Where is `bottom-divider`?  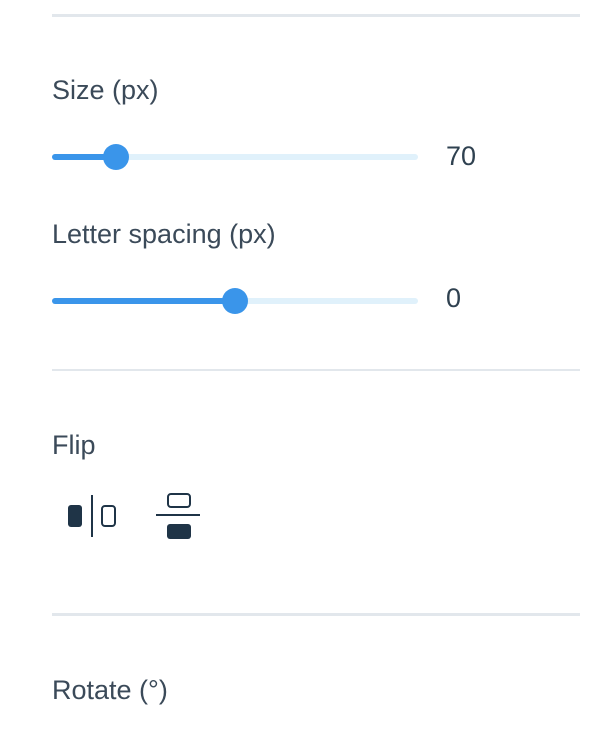
bottom-divider is located at coordinates (316, 614).